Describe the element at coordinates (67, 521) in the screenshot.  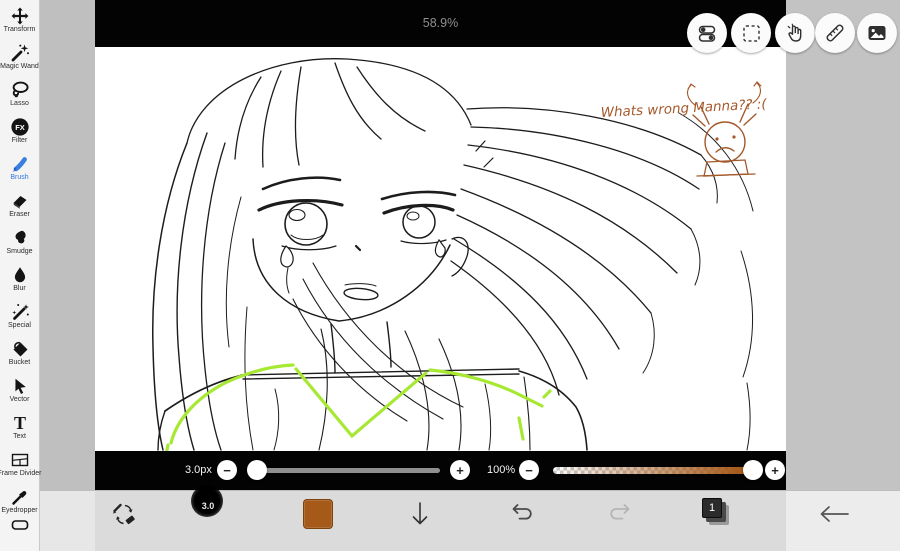
I see `toolbar-left-pad` at that location.